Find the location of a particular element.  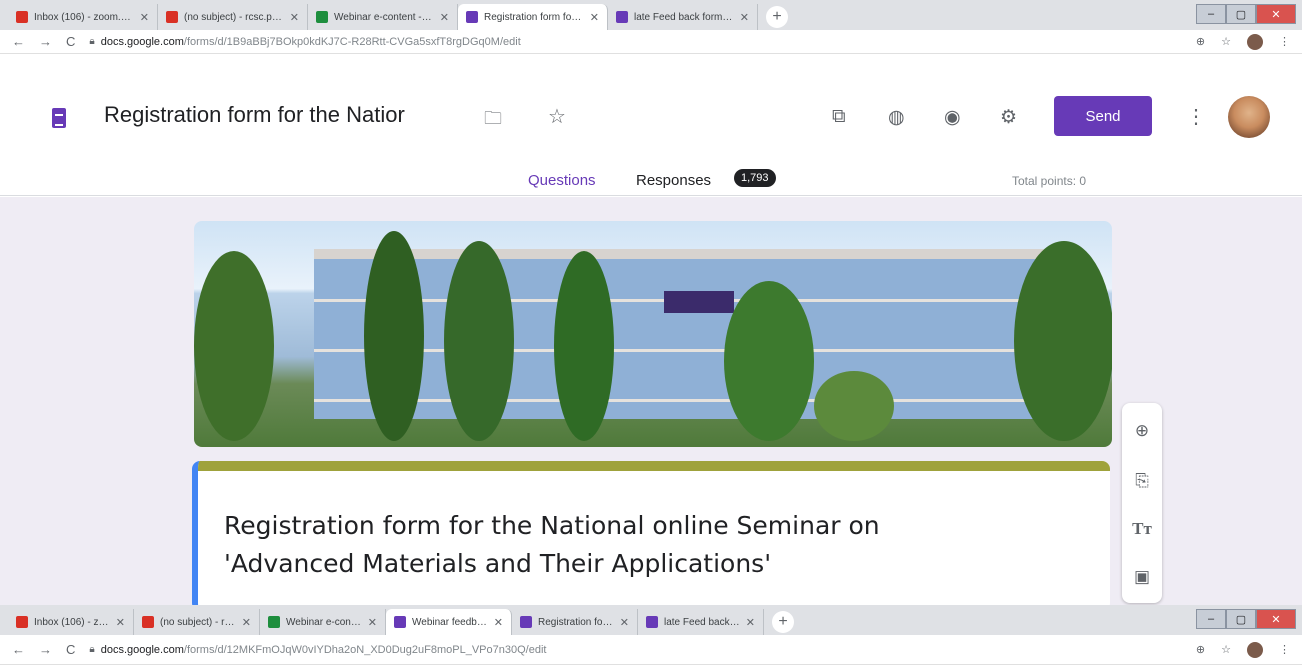

top-browser-tab: Inbox (106) - zoom.wvk89@gm ✕ is located at coordinates (83, 17).